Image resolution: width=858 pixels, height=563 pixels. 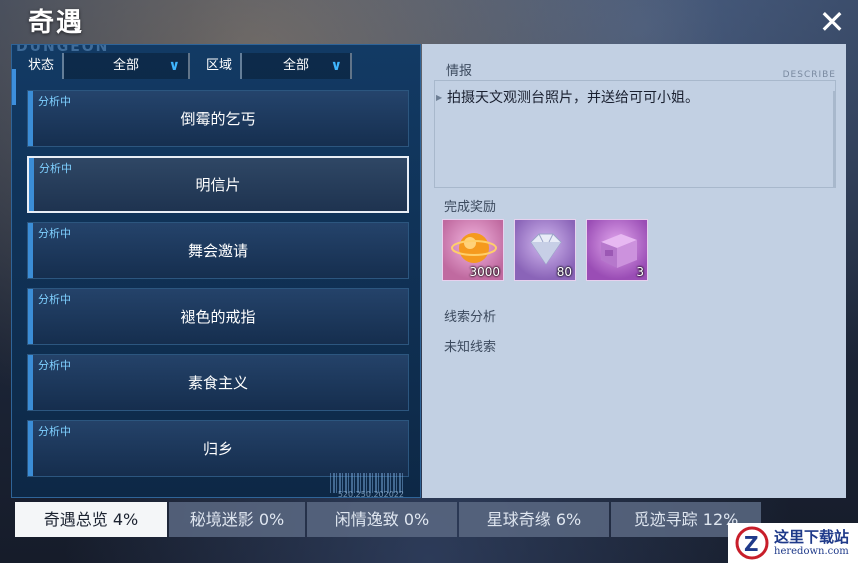 I want to click on watermark-main: 这里下载站, so click(x=812, y=537).